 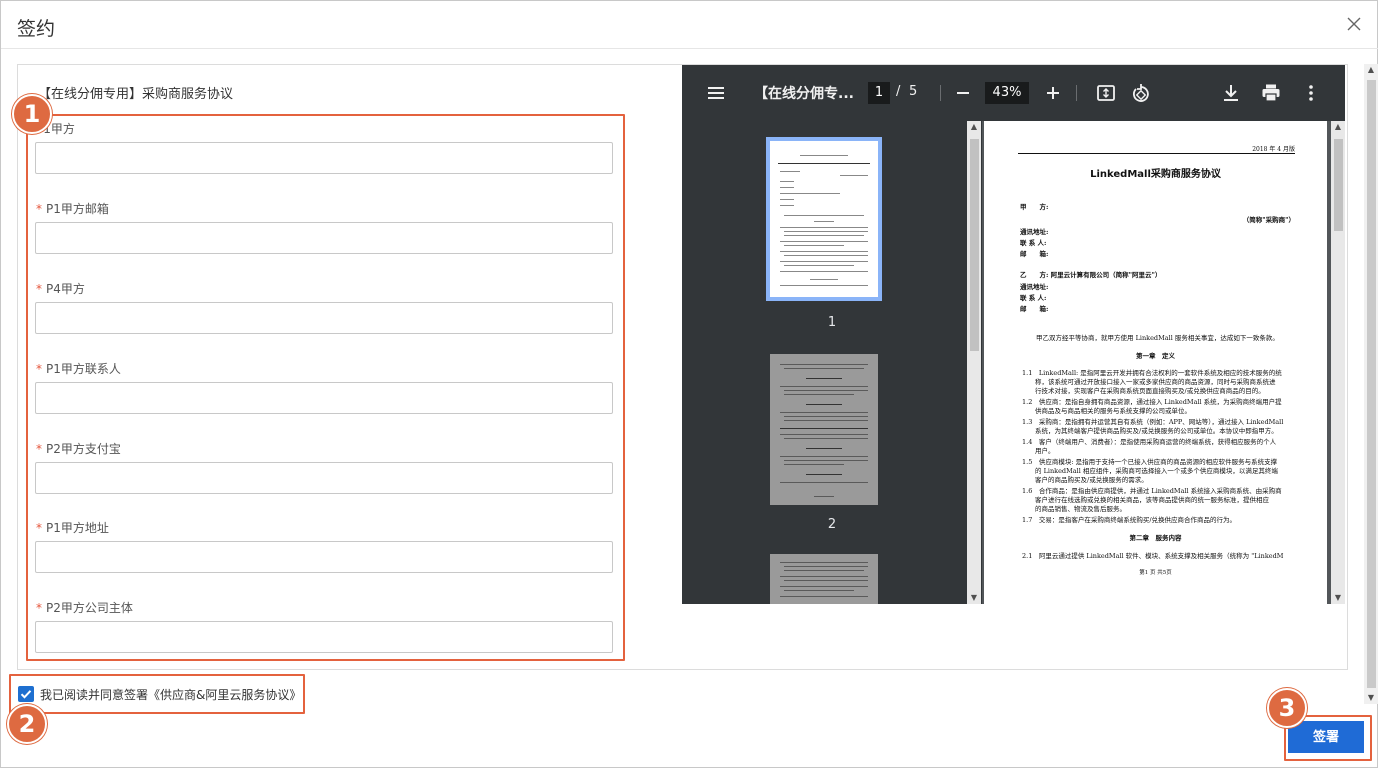 I want to click on field-label-p1-email: * P1甲方邮箱, so click(x=72, y=208).